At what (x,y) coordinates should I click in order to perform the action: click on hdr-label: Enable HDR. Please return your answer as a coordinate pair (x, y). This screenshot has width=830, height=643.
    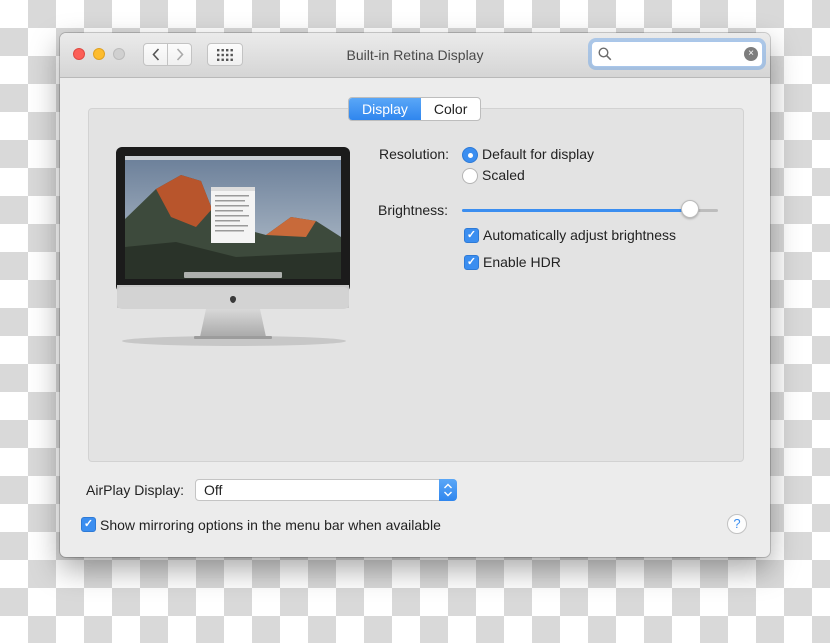
    Looking at the image, I should click on (522, 262).